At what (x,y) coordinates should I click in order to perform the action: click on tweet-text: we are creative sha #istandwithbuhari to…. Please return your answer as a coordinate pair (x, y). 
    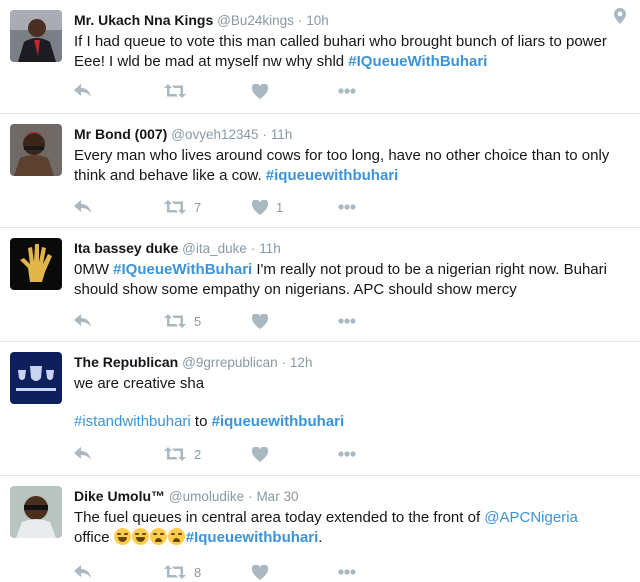
    Looking at the image, I should click on (353, 403).